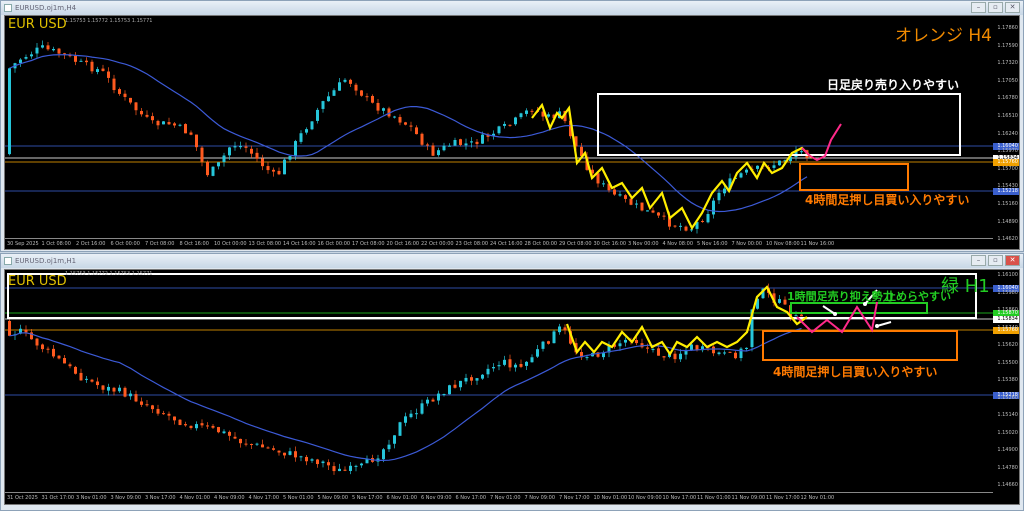 The height and width of the screenshot is (511, 1024). What do you see at coordinates (1007, 28) in the screenshot?
I see `price-tick-label: 1.17860` at bounding box center [1007, 28].